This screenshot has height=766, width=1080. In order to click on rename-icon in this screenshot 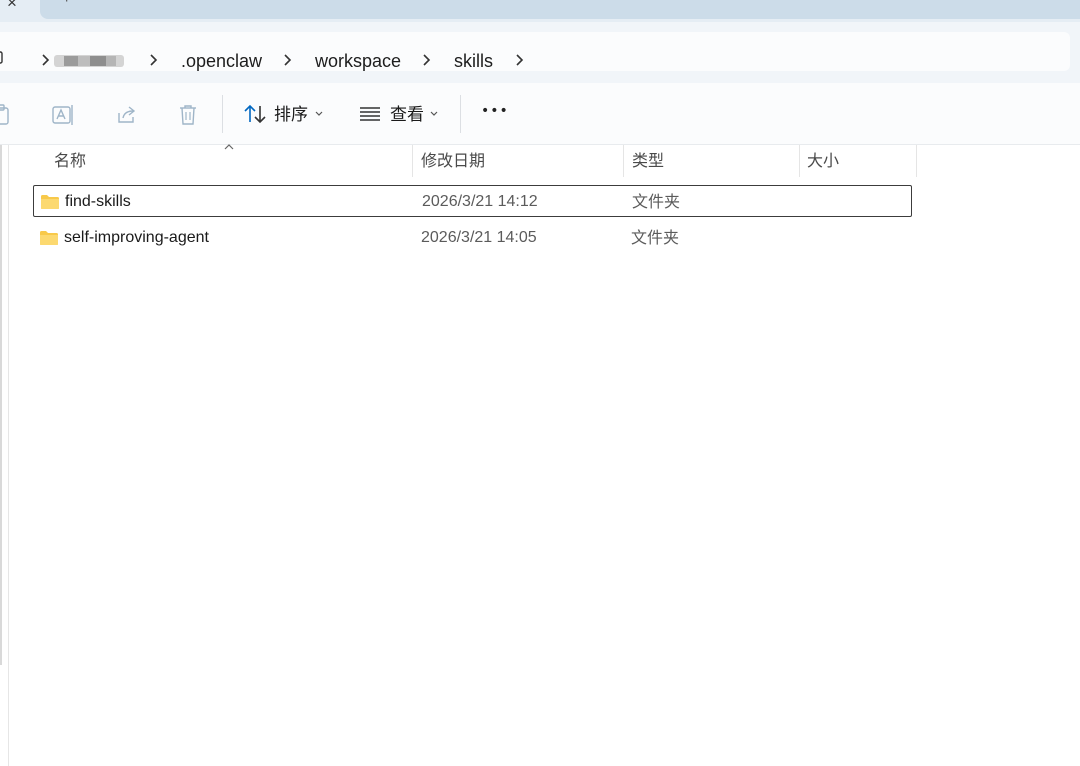, I will do `click(63, 115)`.